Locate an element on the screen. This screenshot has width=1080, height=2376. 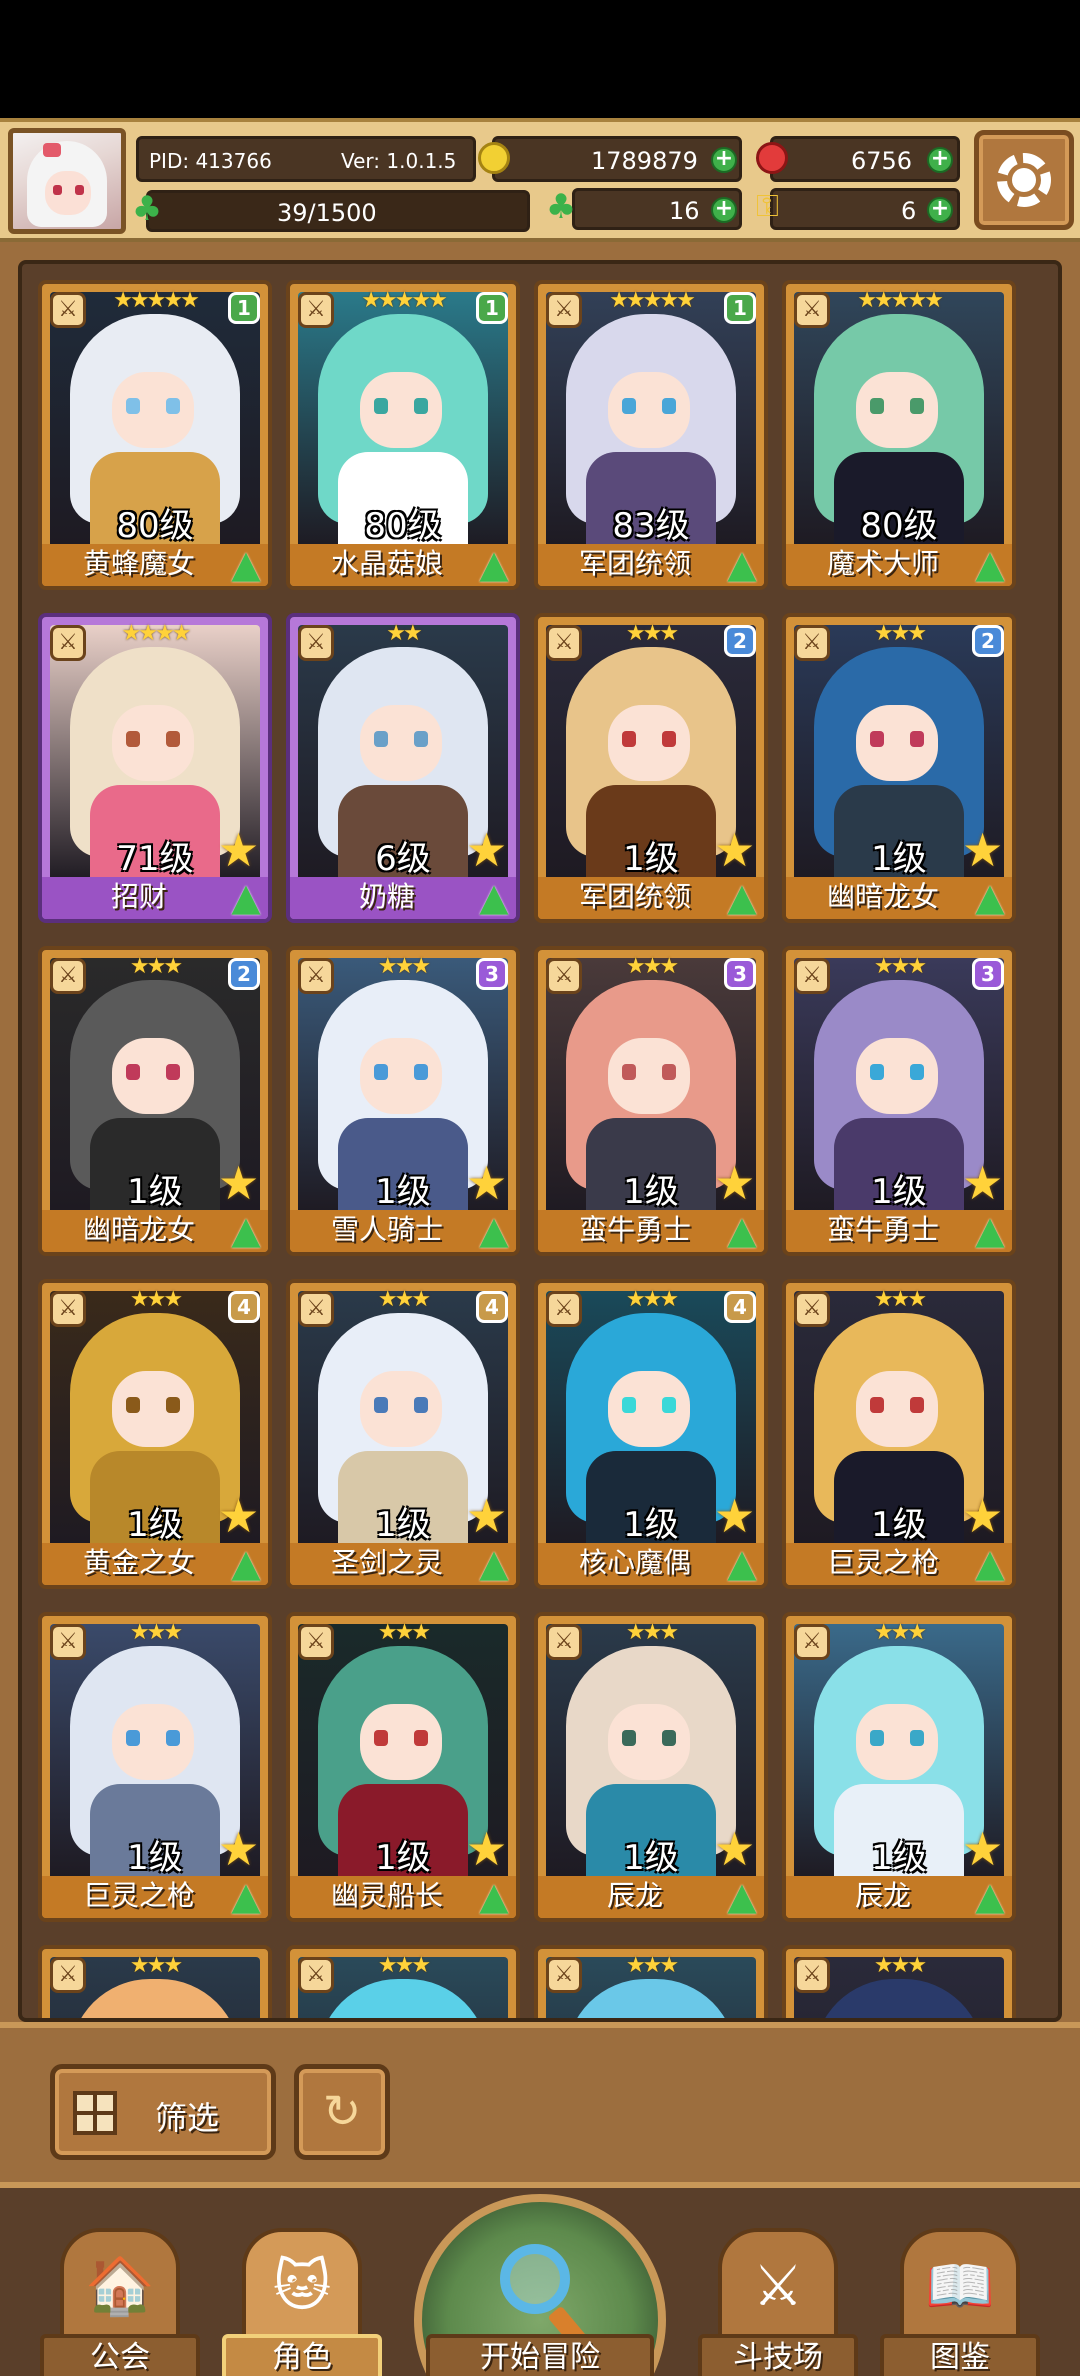
add-key-button: + is located at coordinates (940, 210).